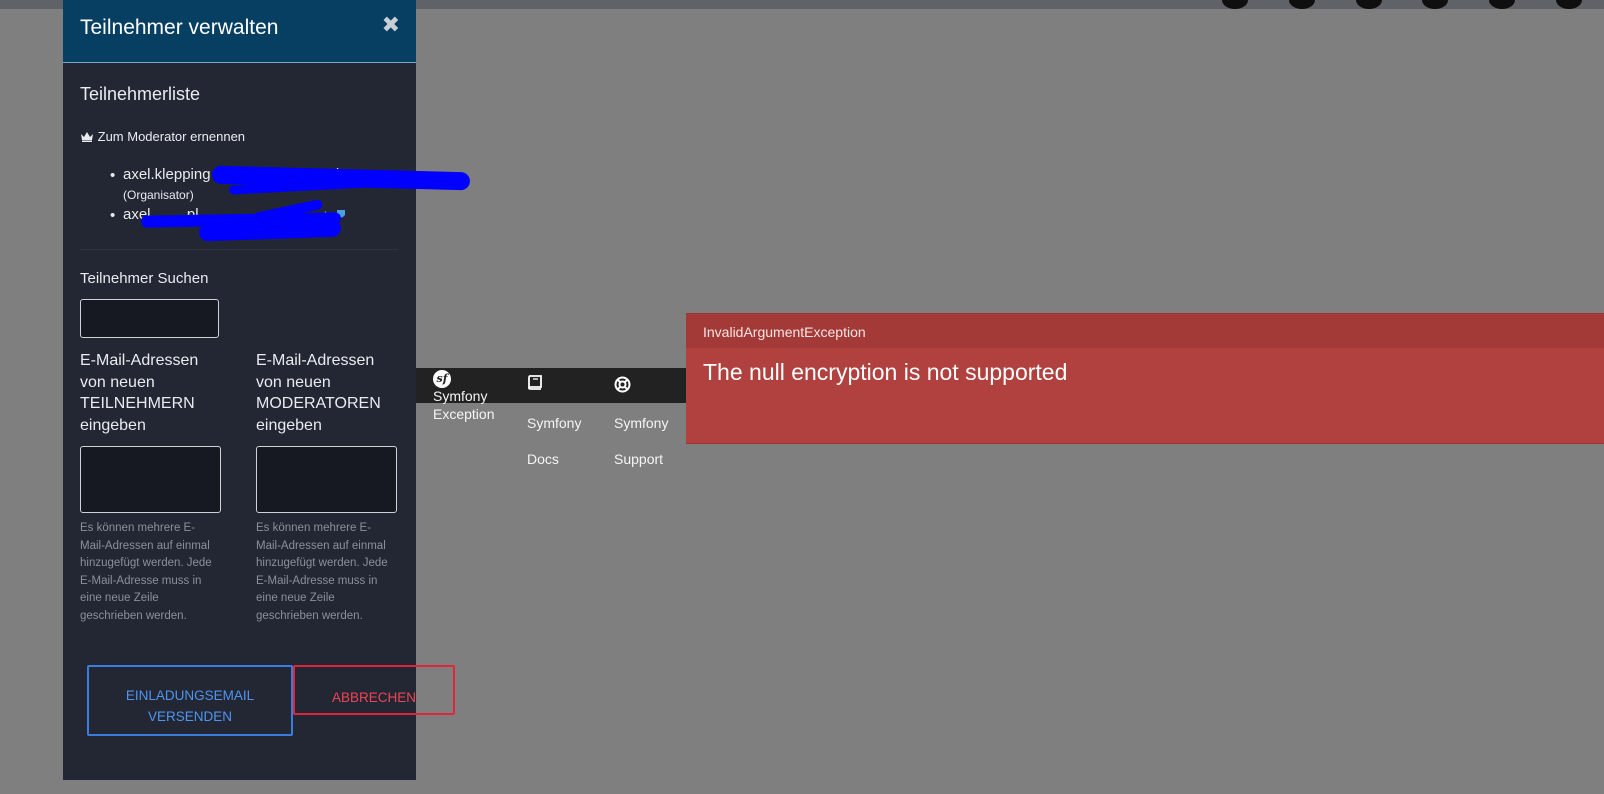 This screenshot has height=794, width=1604. Describe the element at coordinates (535, 384) in the screenshot. I see `book-icon` at that location.